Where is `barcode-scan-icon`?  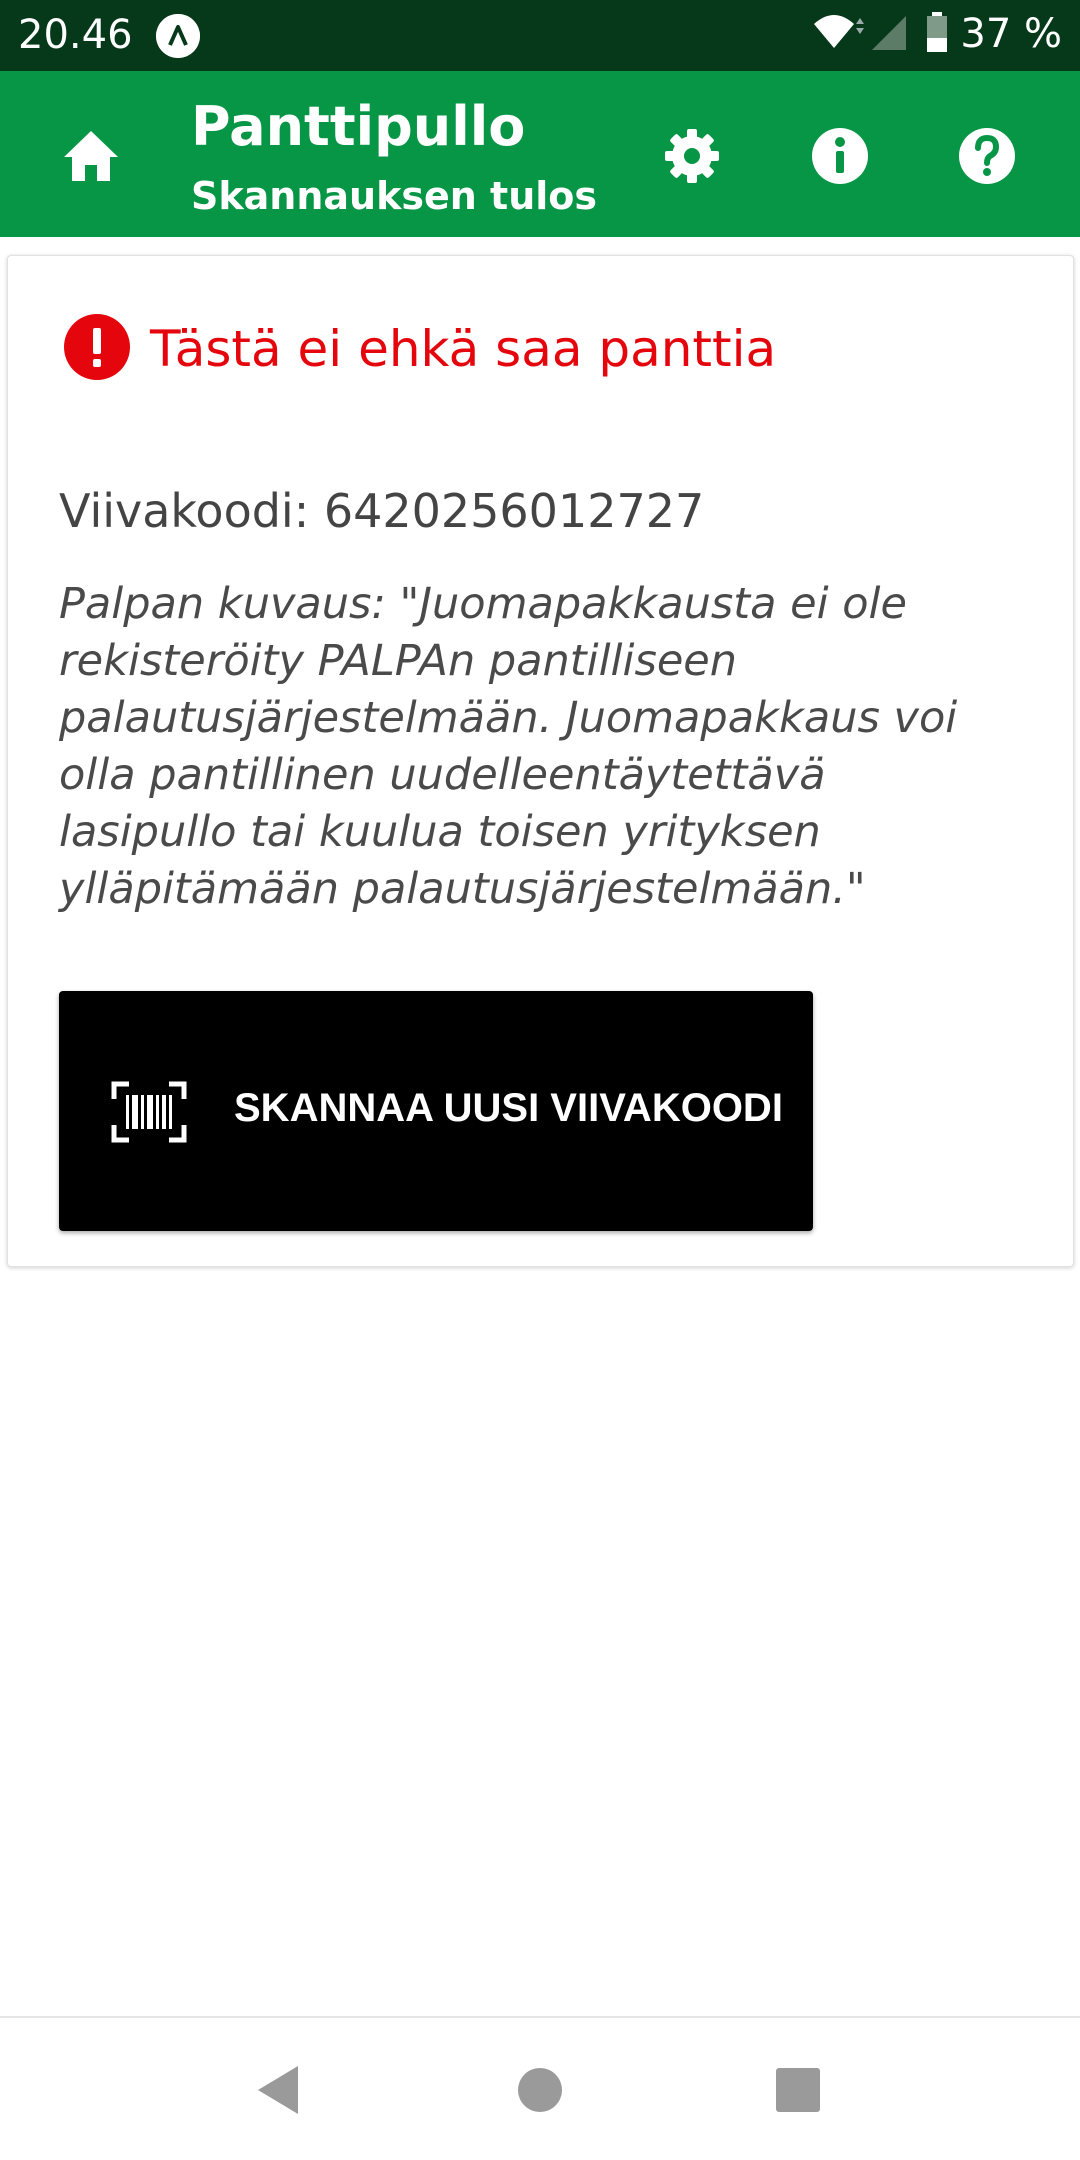
barcode-scan-icon is located at coordinates (149, 1112).